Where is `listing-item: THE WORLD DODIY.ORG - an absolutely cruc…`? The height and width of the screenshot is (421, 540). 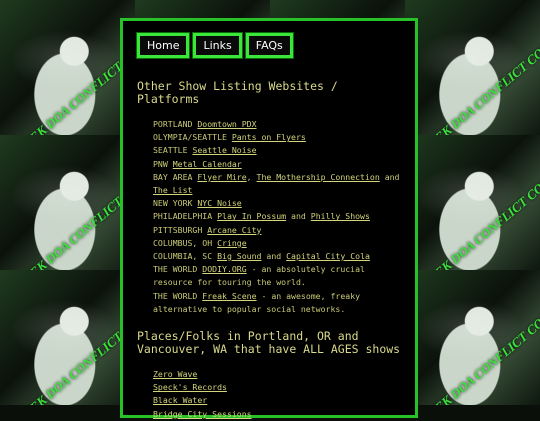
listing-item: THE WORLD DODIY.ORG - an absolutely cruc… is located at coordinates (277, 276).